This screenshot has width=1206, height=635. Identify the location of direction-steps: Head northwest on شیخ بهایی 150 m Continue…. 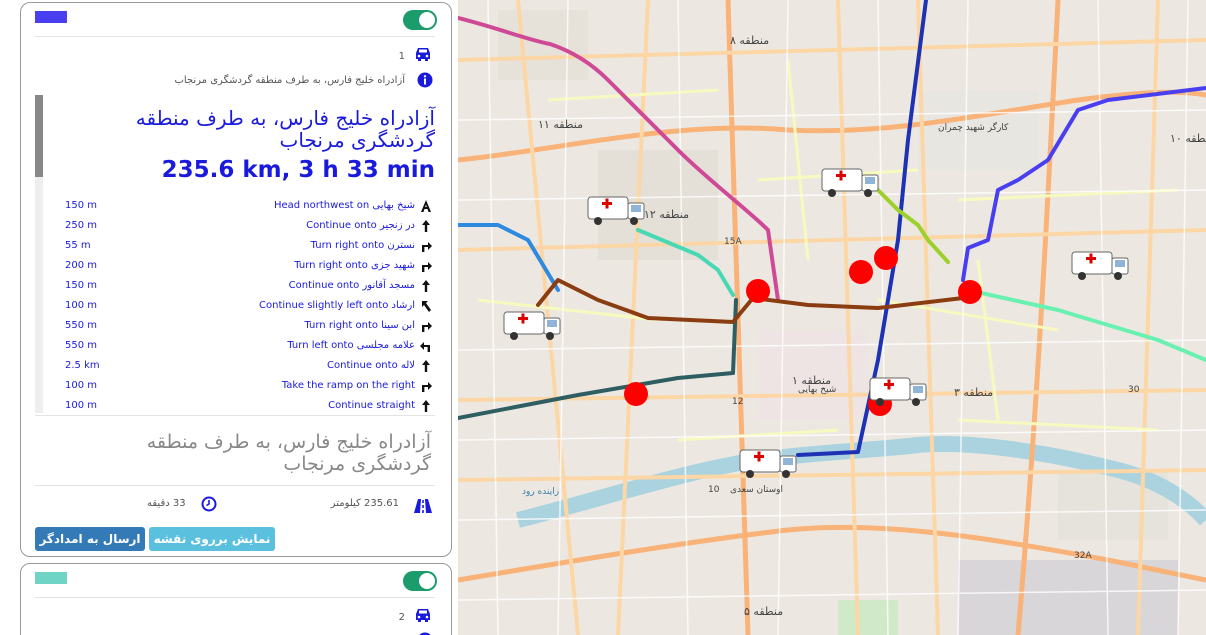
(247, 307).